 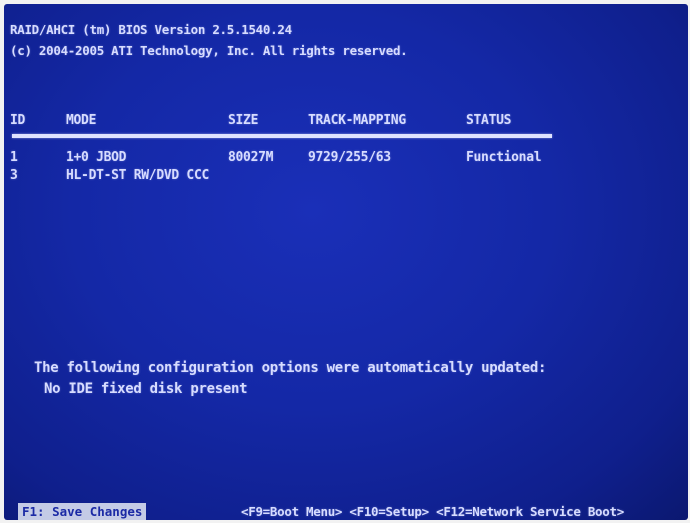 I want to click on col-header-status: STATUS, so click(x=489, y=120).